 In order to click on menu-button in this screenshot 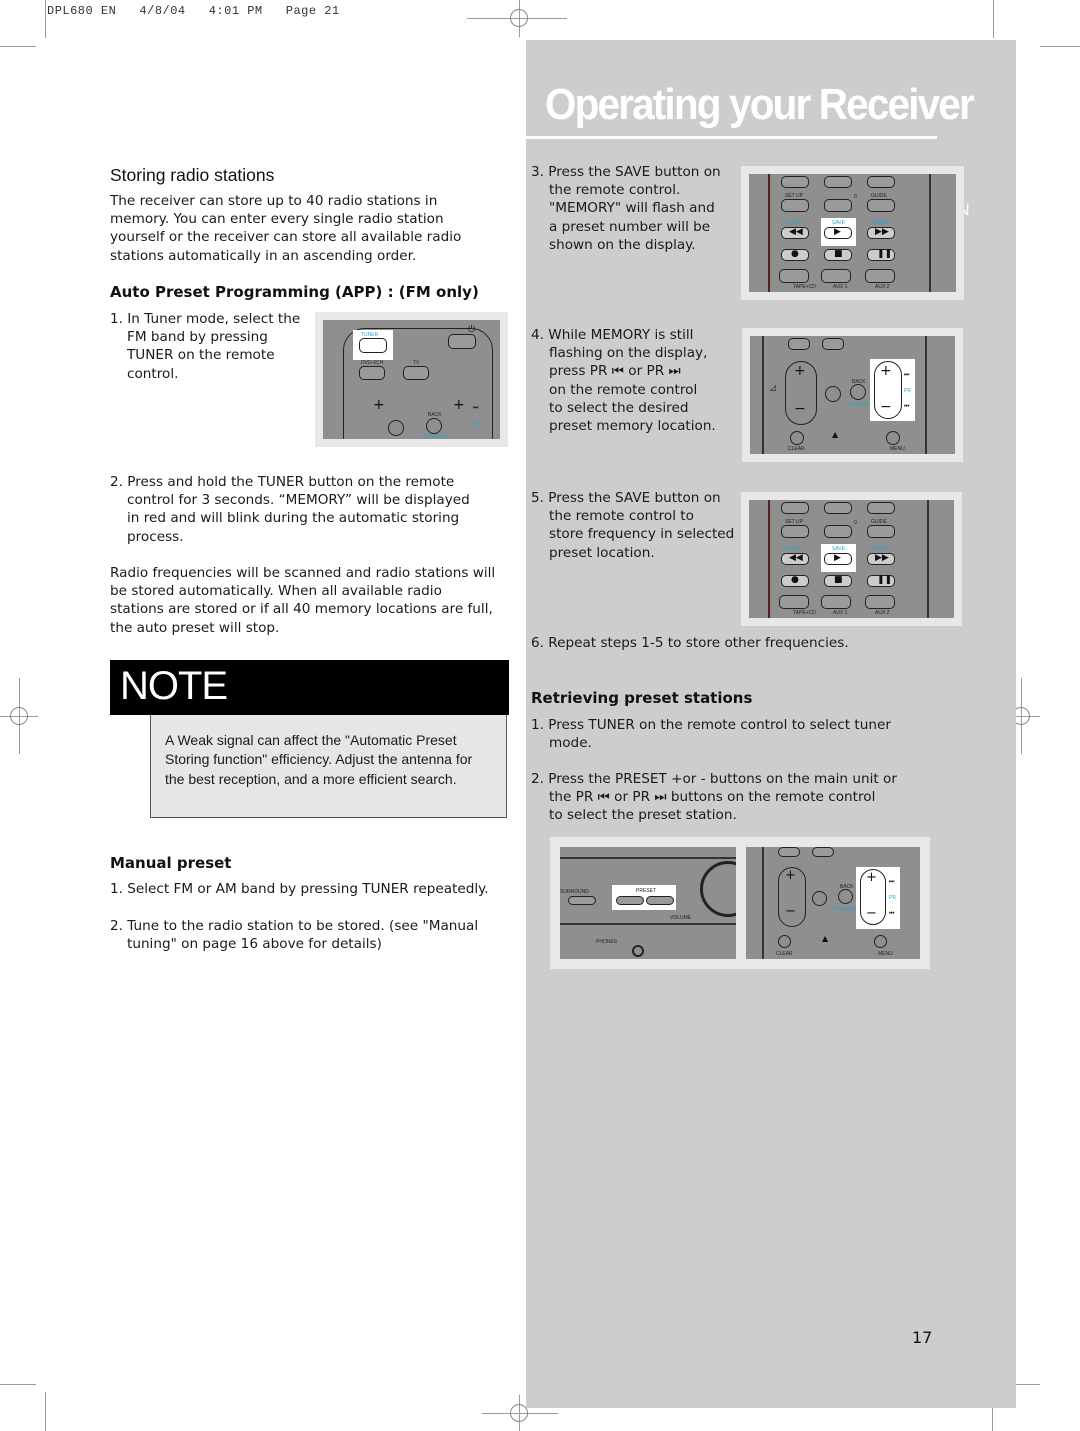, I will do `click(893, 438)`.